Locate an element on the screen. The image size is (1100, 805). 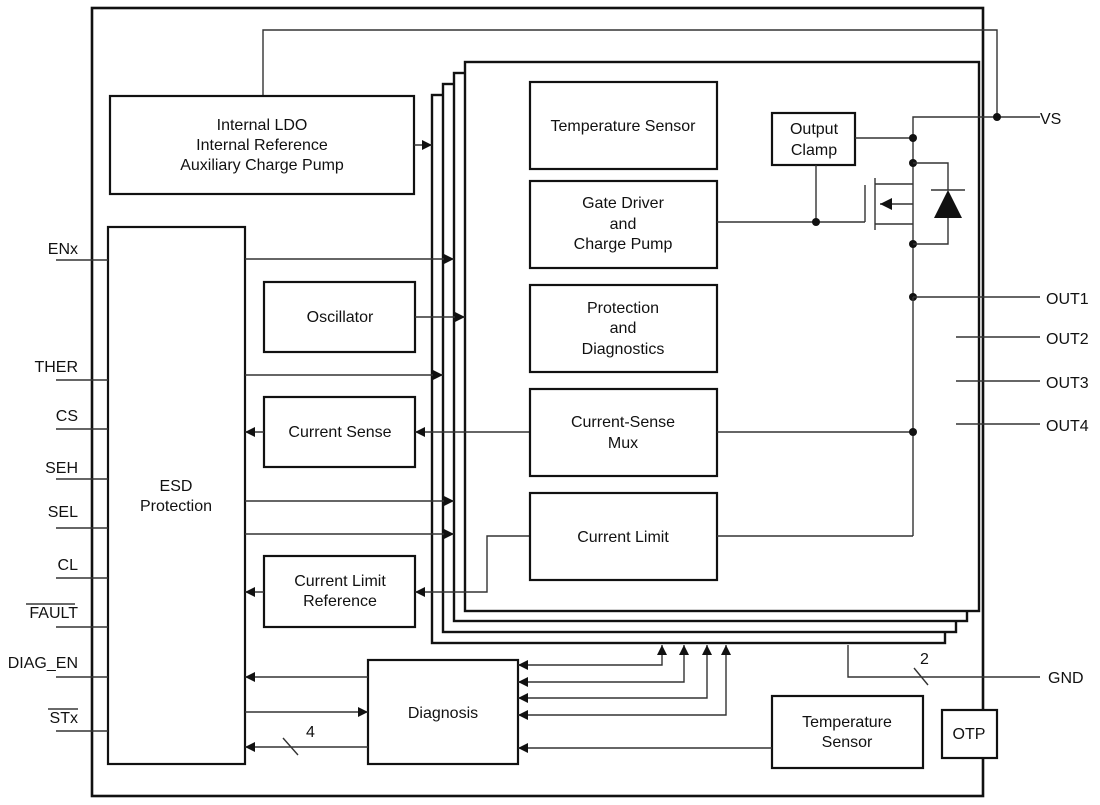
ldo-arrow-icon is located at coordinates (427, 145).